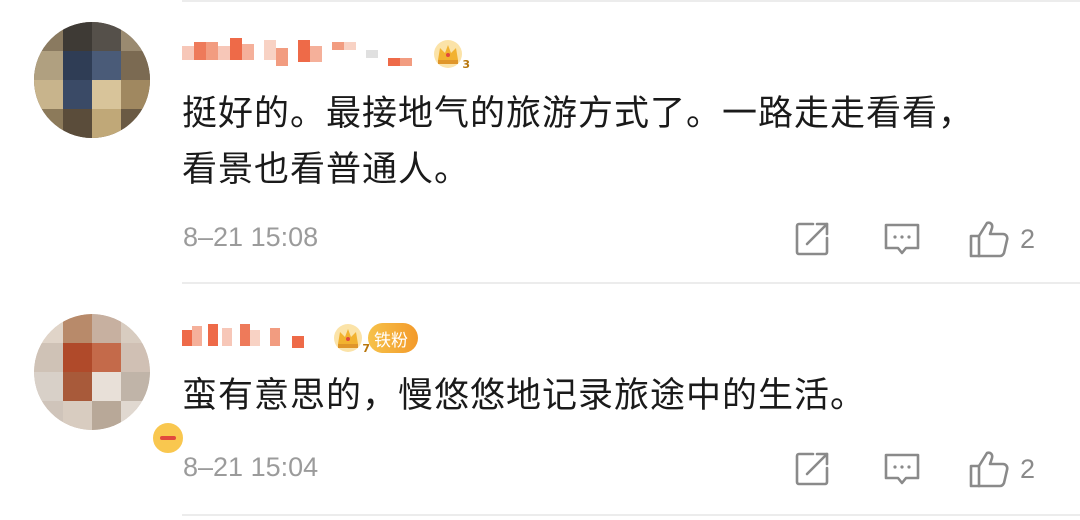 The image size is (1080, 520). I want to click on timestamp: 8–21 15:04, so click(251, 467).